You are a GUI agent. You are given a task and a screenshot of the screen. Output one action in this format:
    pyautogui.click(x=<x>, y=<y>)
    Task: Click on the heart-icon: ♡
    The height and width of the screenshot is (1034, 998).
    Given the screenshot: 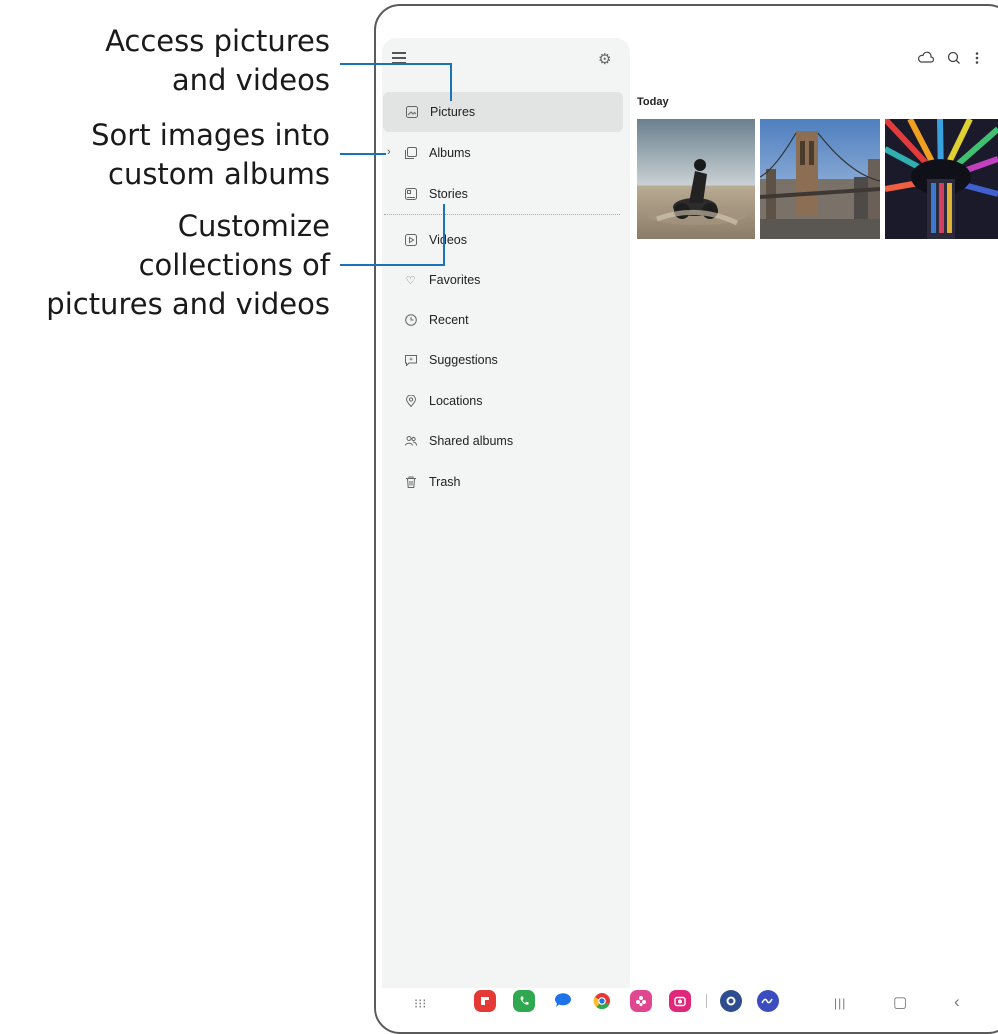 What is the action you would take?
    pyautogui.click(x=410, y=280)
    